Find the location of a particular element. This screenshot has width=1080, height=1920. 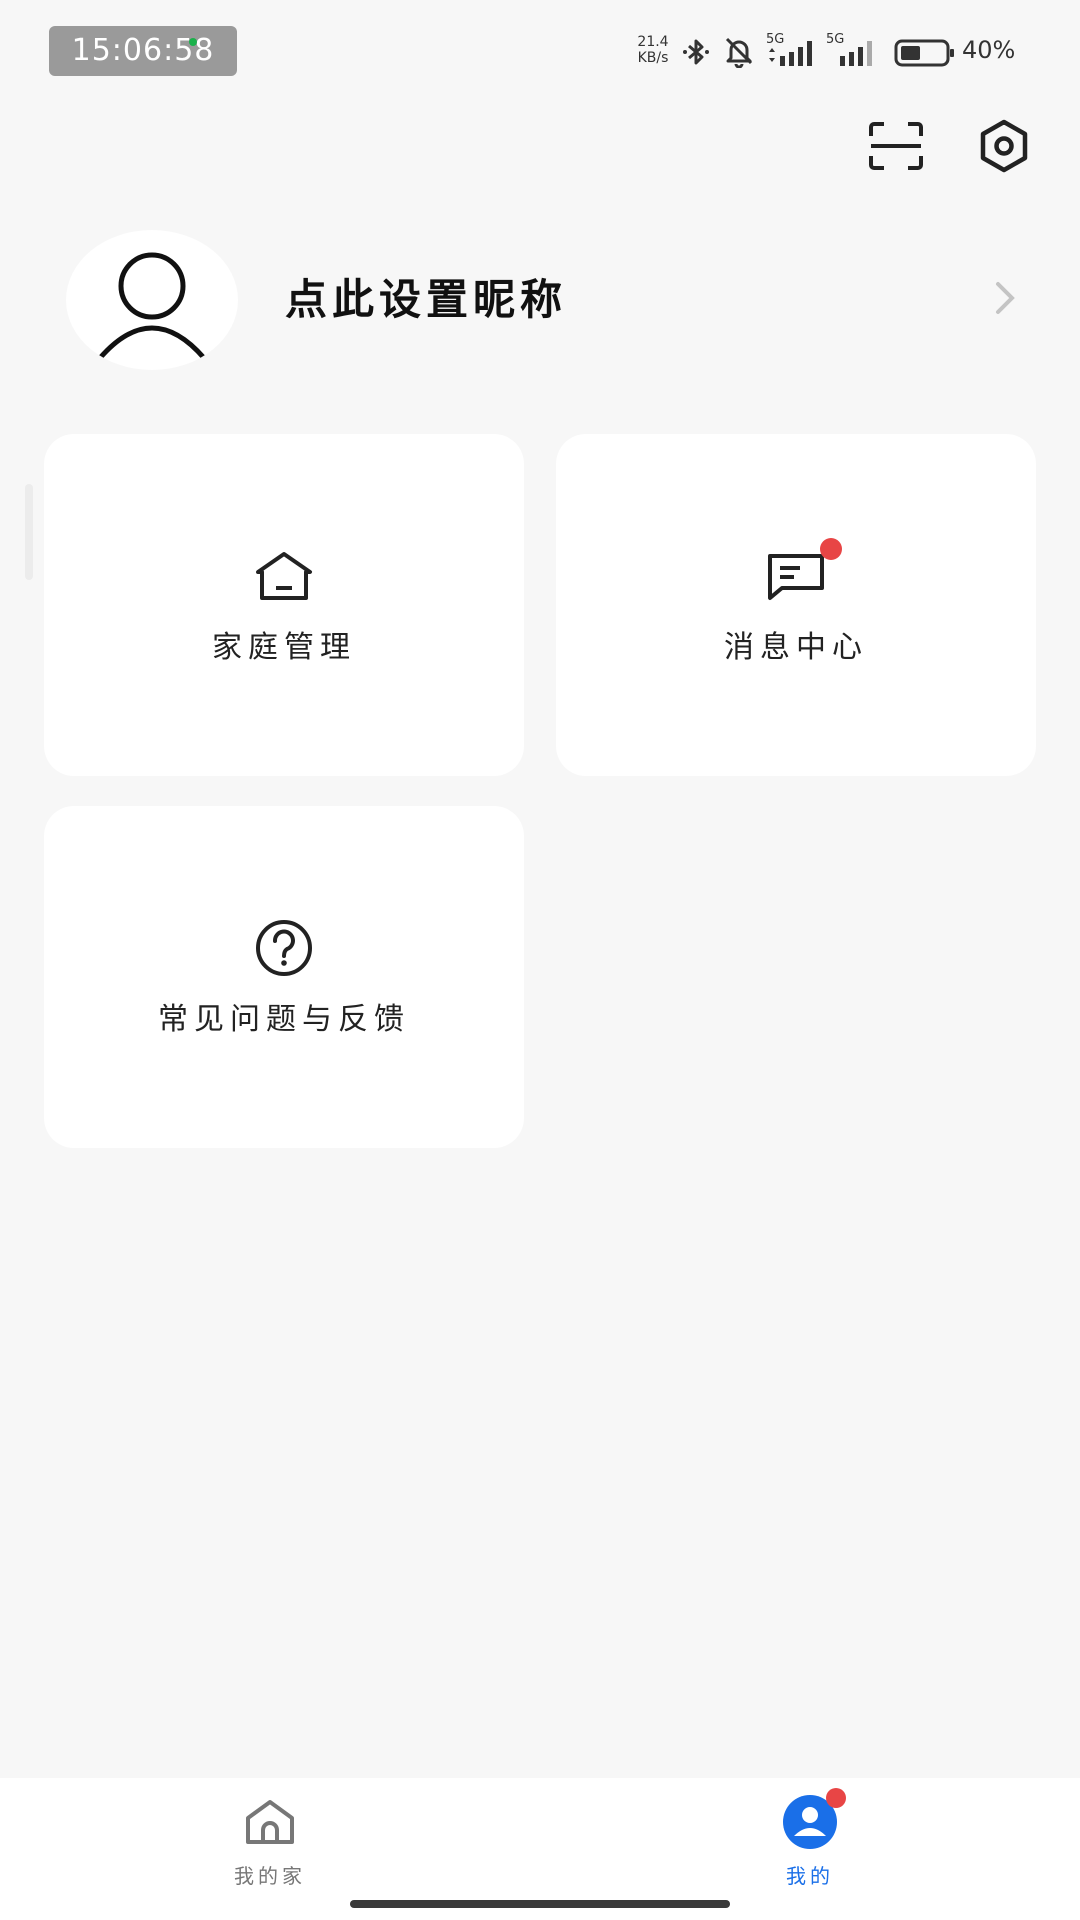

net-speed-unit: KB/s is located at coordinates (653, 58).